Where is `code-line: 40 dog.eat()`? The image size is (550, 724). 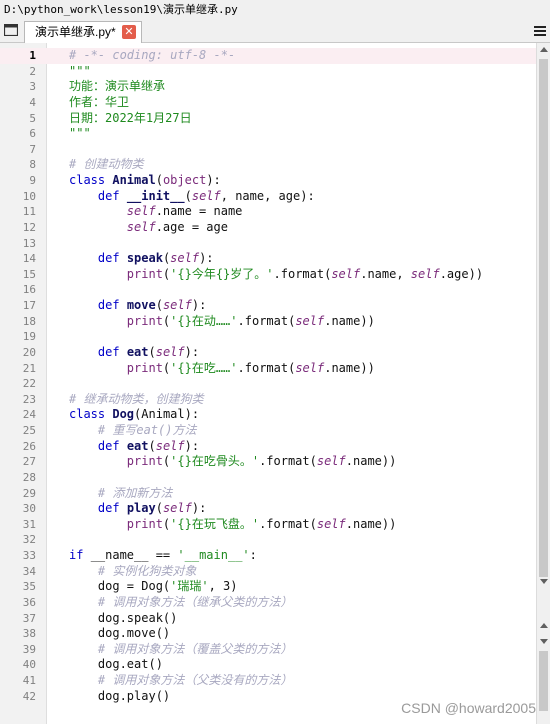
code-line: 40 dog.eat() is located at coordinates (268, 665).